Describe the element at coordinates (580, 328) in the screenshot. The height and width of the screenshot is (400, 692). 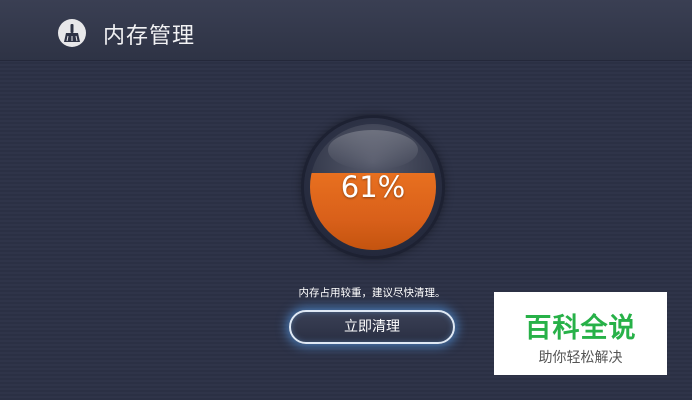
I see `watermark-brand: 百科全说` at that location.